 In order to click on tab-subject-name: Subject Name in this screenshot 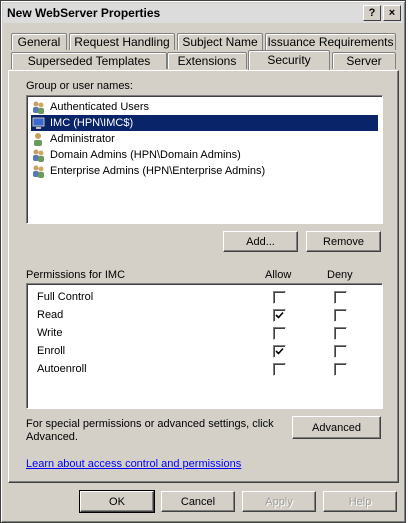, I will do `click(220, 41)`.